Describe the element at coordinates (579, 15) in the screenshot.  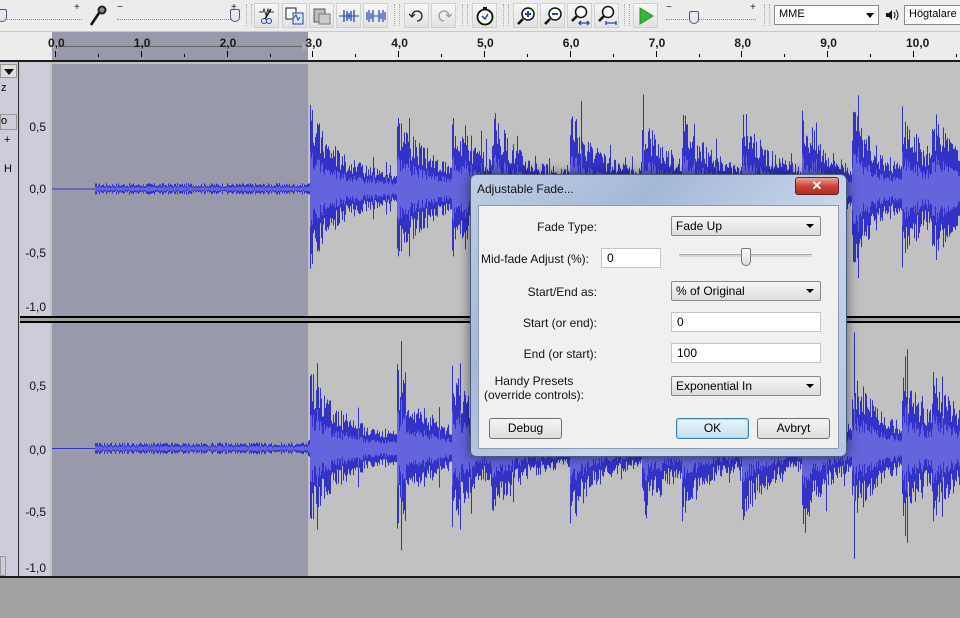
I see `fit-selection-button` at that location.